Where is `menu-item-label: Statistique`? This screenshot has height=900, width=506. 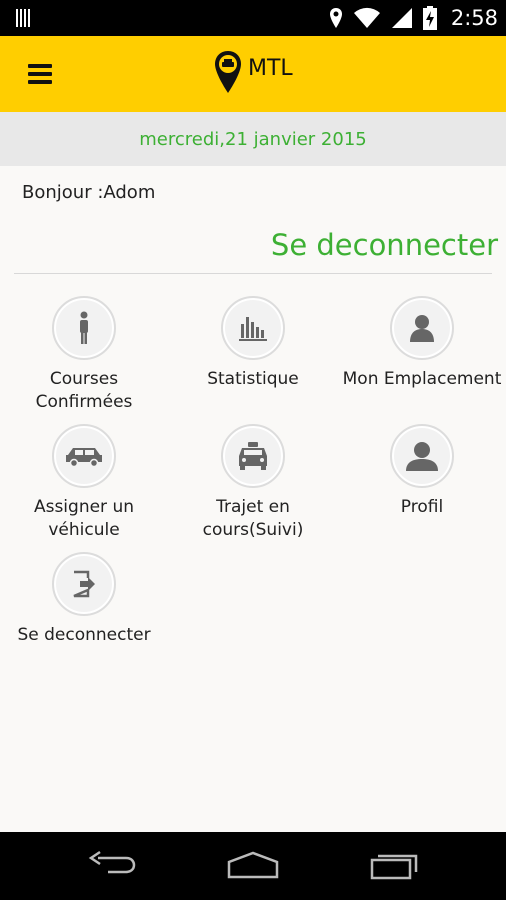 menu-item-label: Statistique is located at coordinates (253, 379).